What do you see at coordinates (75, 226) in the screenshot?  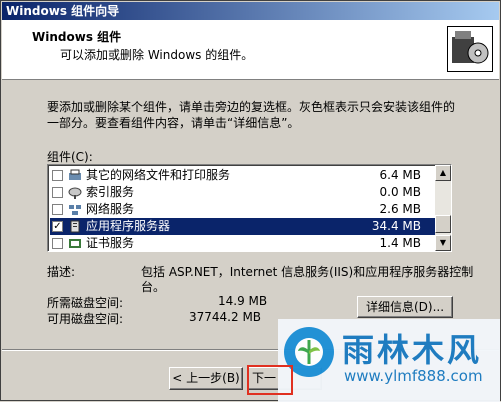 I see `app-server-icon` at bounding box center [75, 226].